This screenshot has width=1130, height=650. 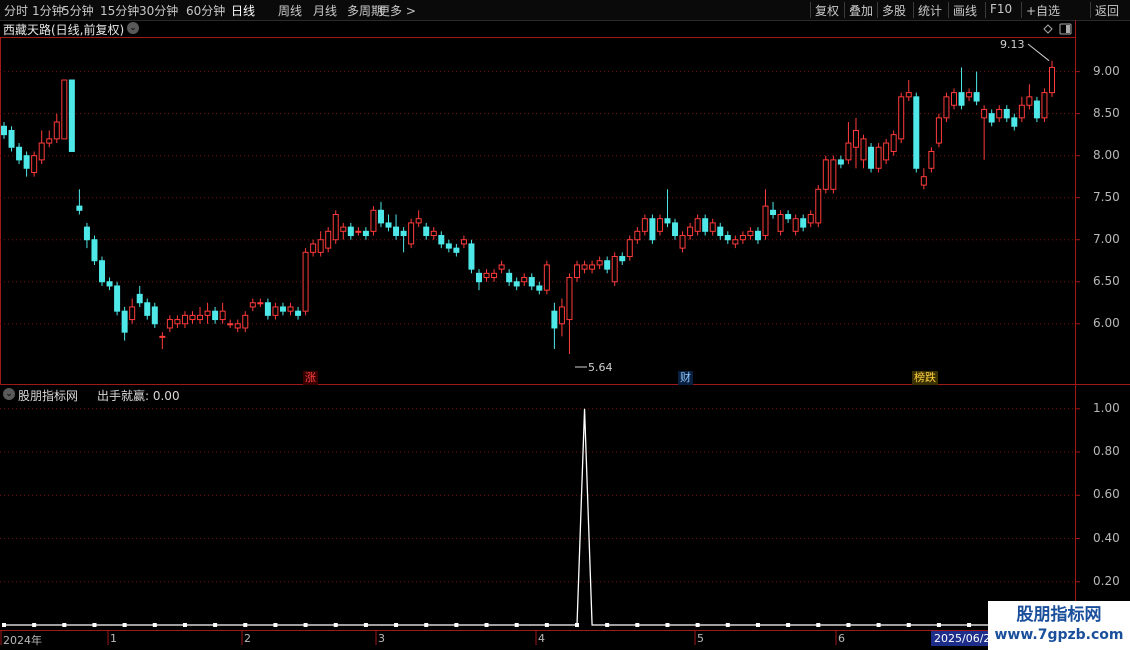 I want to click on price-tick-label: 6.50, so click(x=1106, y=280).